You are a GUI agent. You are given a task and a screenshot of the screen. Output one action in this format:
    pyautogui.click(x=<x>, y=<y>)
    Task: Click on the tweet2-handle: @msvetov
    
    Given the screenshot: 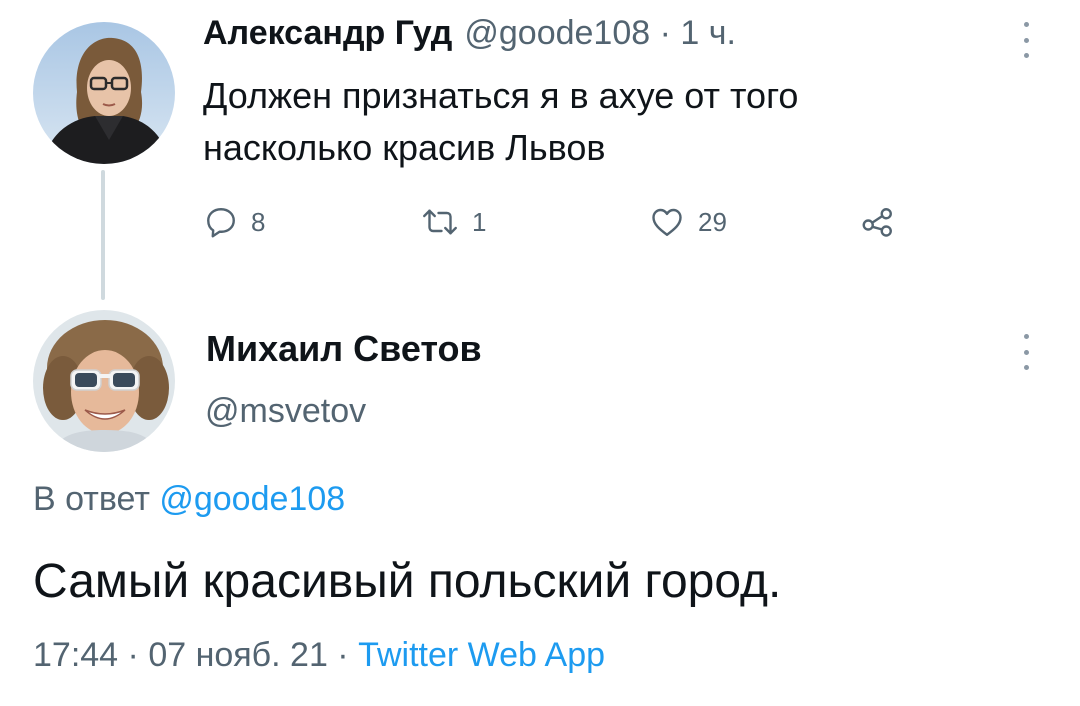 What is the action you would take?
    pyautogui.click(x=285, y=411)
    